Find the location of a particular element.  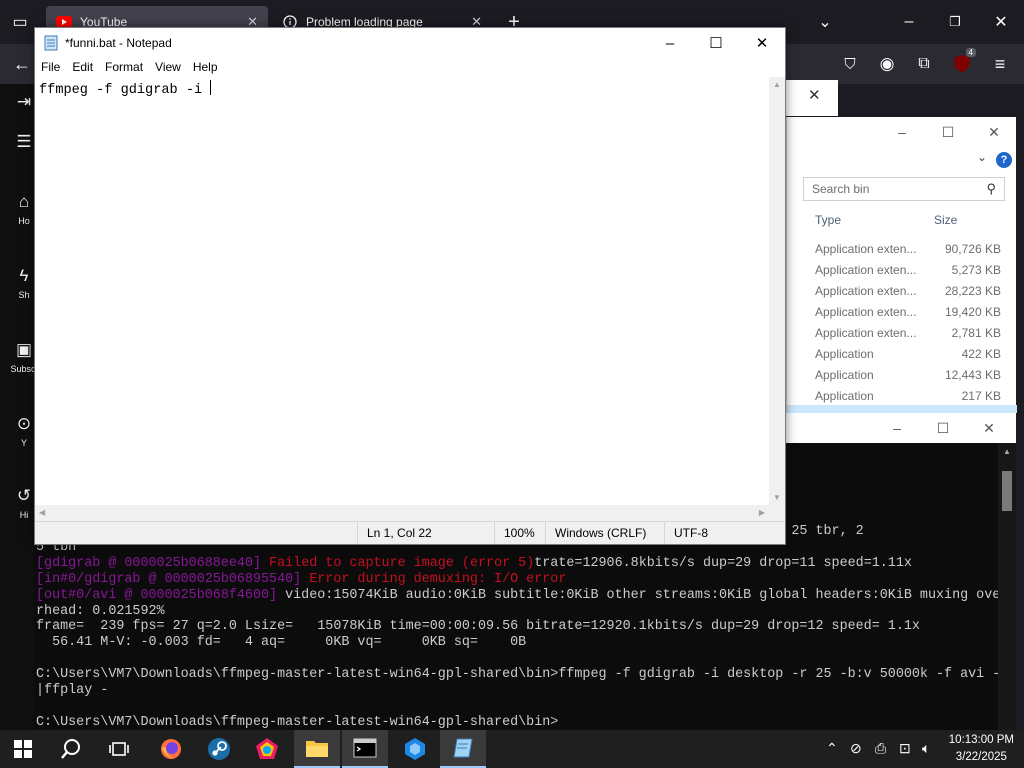

scroll-thumb is located at coordinates (1007, 491).